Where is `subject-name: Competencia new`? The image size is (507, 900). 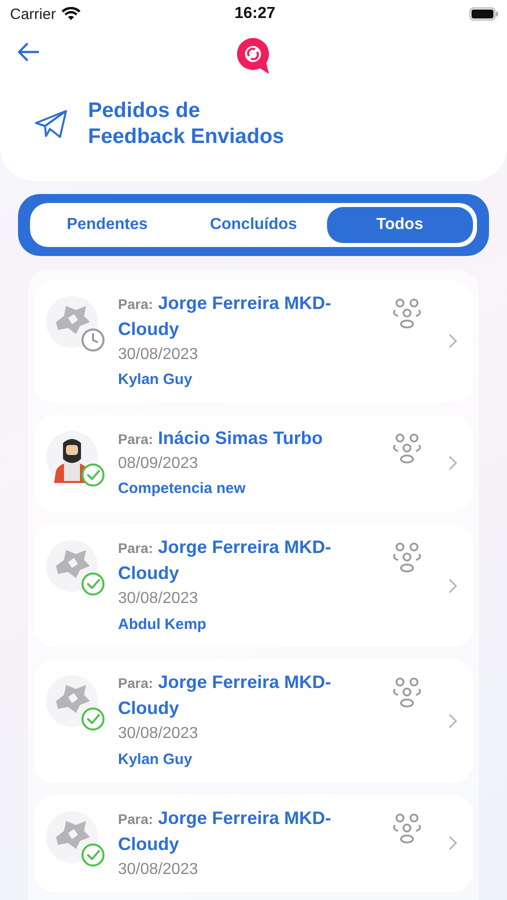
subject-name: Competencia new is located at coordinates (182, 489).